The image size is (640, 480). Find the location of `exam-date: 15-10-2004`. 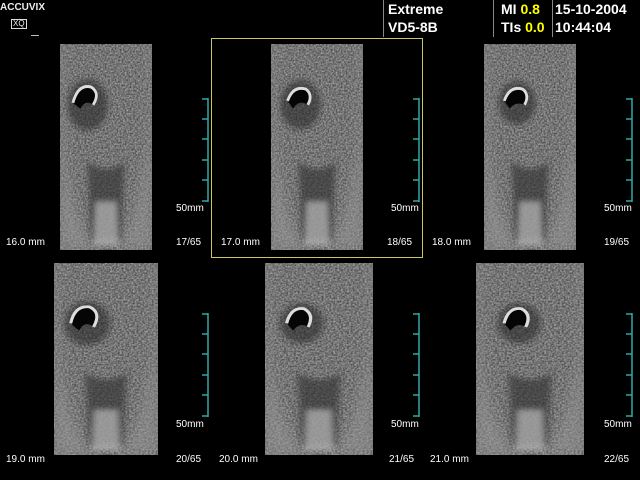

exam-date: 15-10-2004 is located at coordinates (591, 9).